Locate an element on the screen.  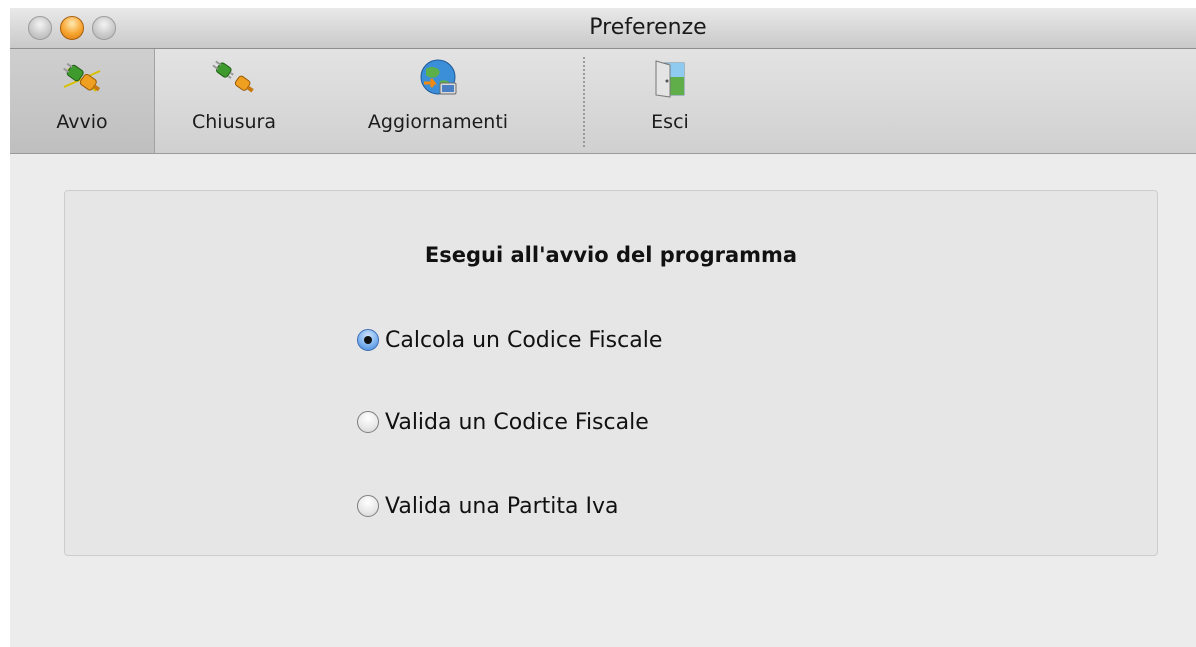
plug-connect-icon is located at coordinates (82, 79).